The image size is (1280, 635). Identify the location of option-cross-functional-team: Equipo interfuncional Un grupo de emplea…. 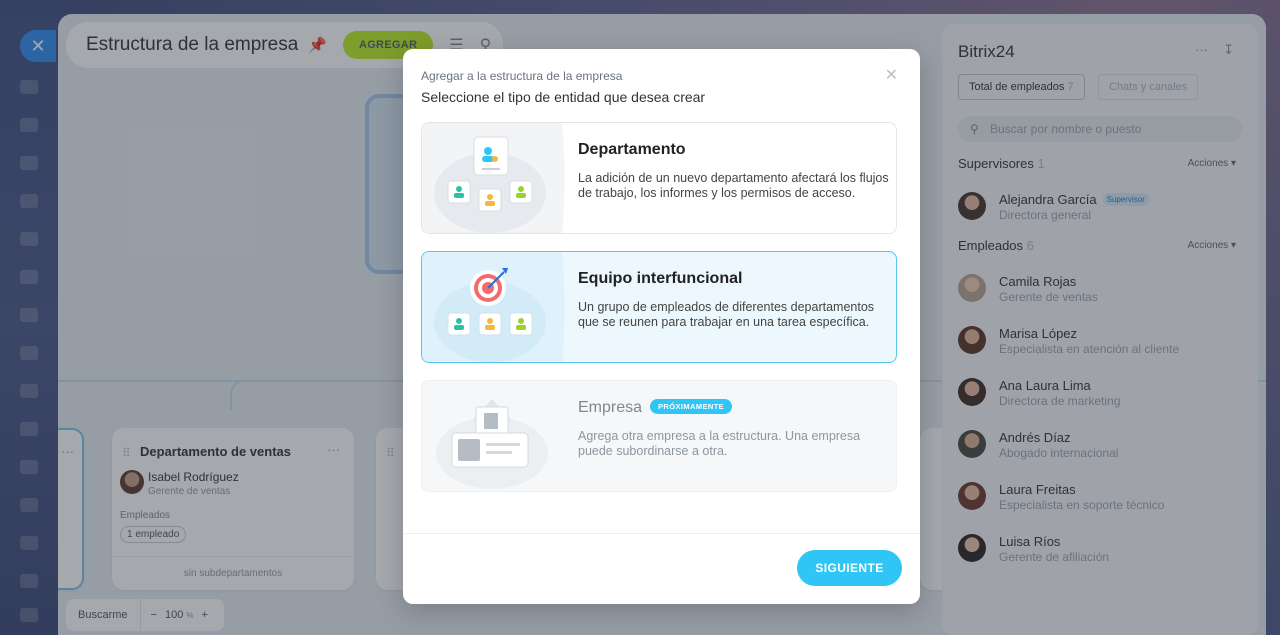
(659, 307).